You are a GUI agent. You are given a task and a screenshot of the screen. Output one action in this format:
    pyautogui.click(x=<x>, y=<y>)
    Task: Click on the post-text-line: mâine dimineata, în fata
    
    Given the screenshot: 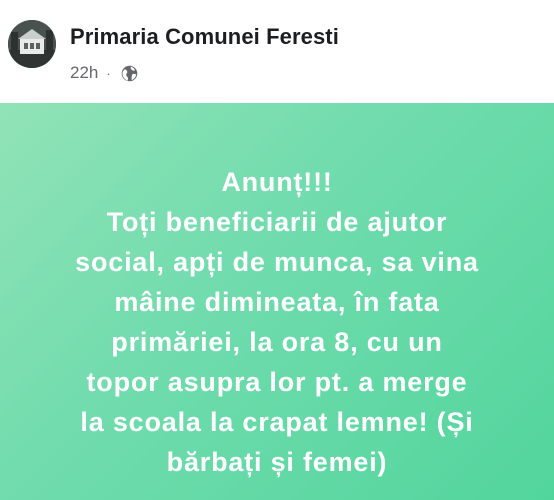 What is the action you would take?
    pyautogui.click(x=277, y=302)
    